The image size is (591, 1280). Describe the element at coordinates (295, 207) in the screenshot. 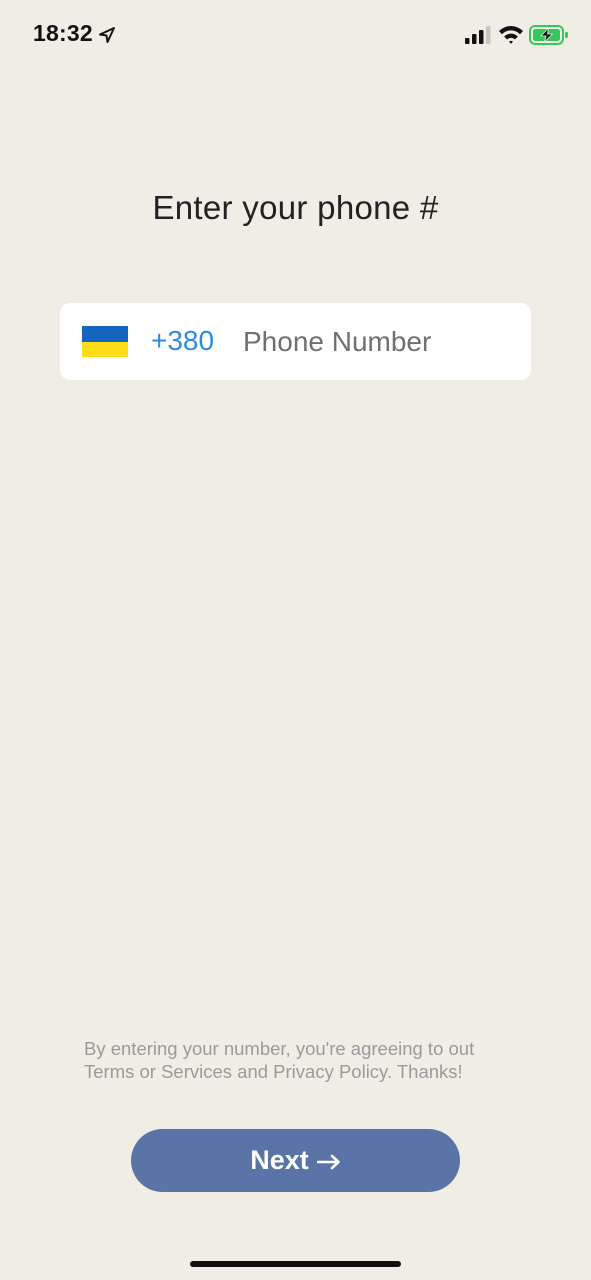

I see `page-title: Enter your phone #` at that location.